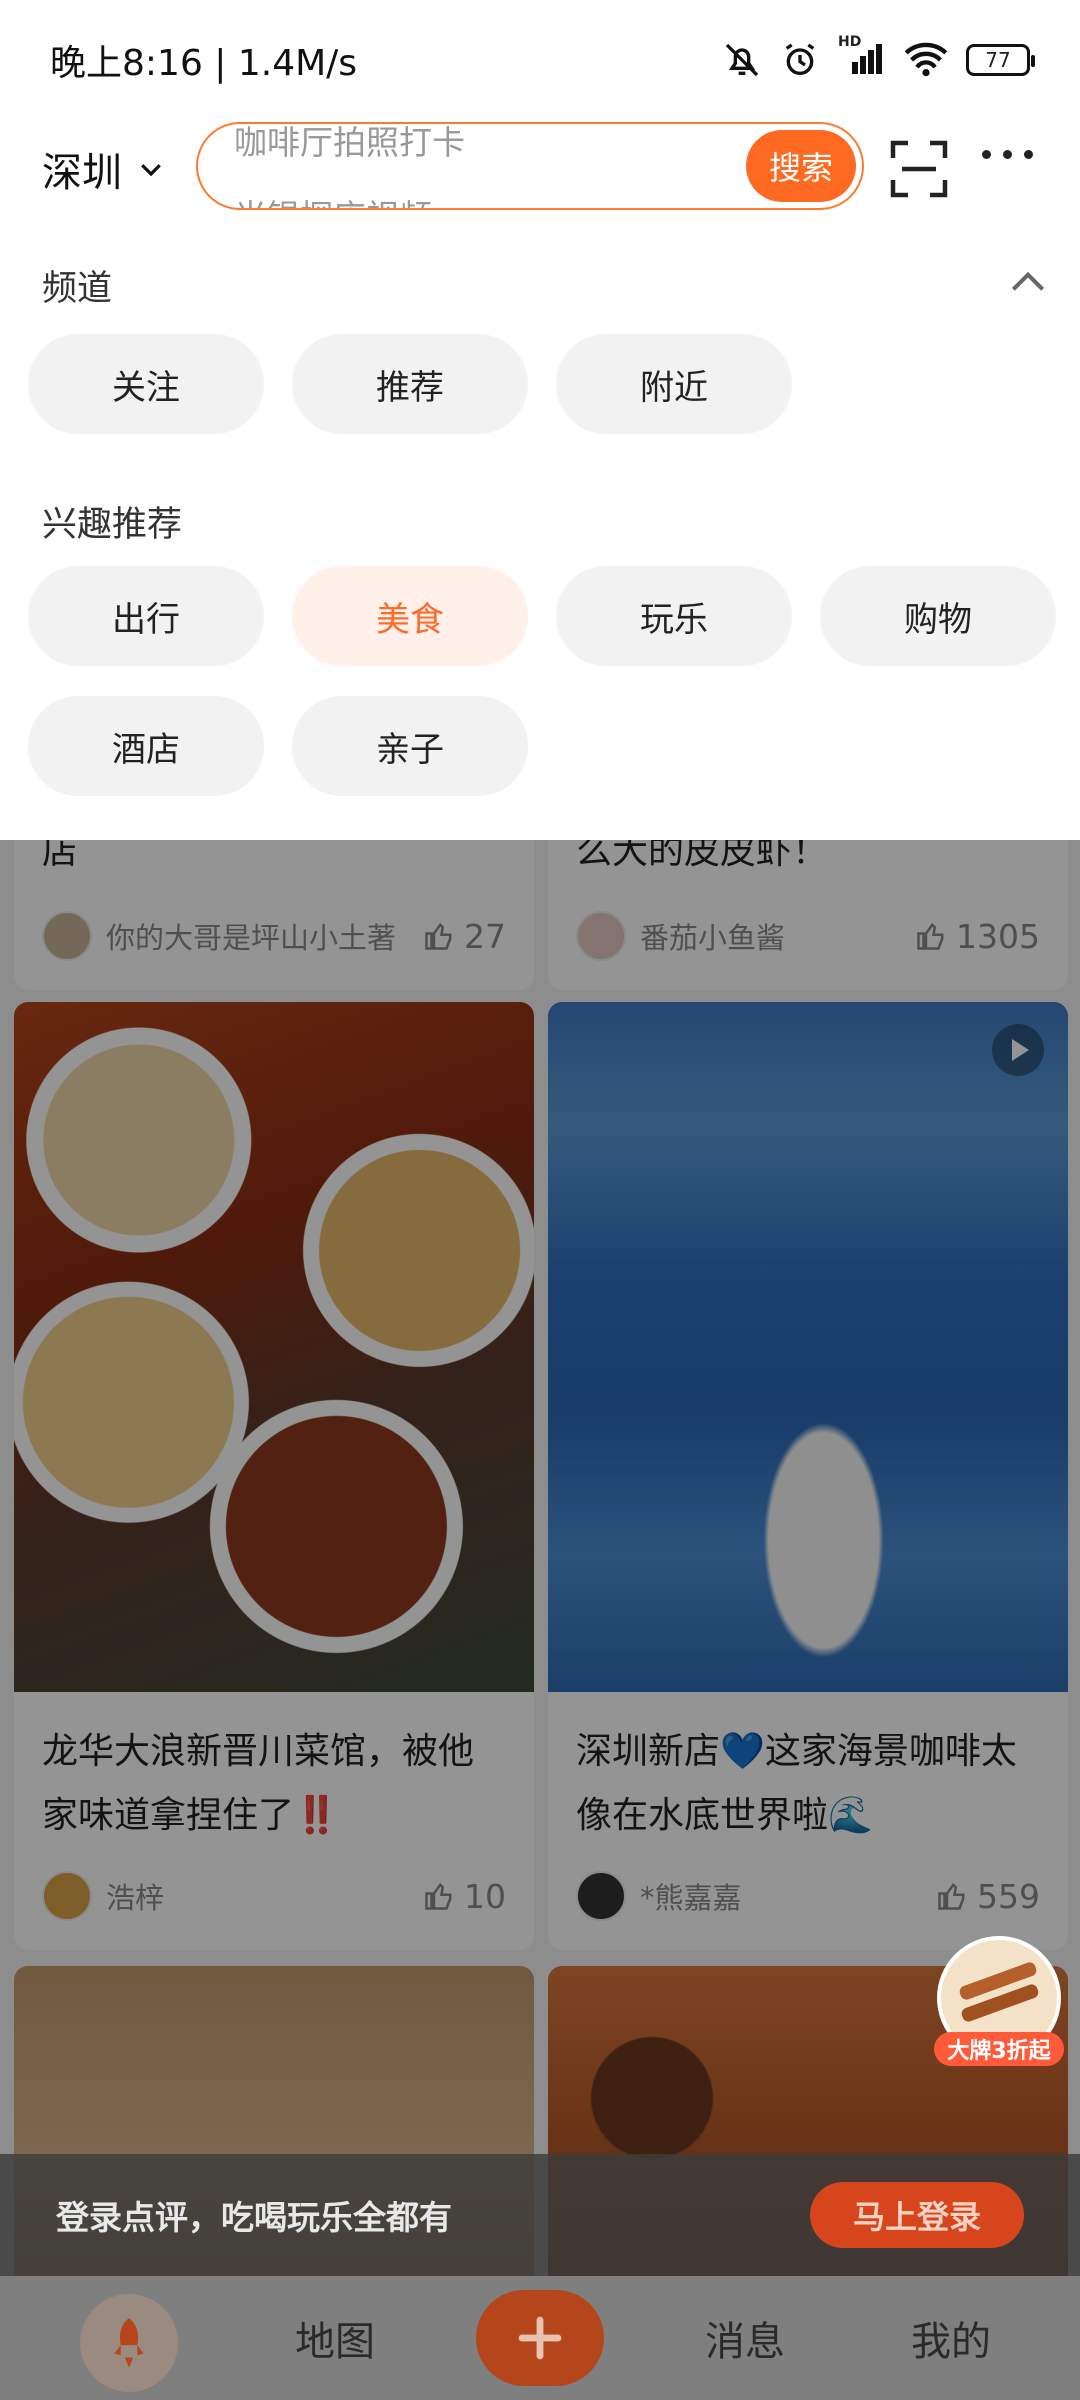  What do you see at coordinates (999, 2005) in the screenshot?
I see `promo-badge: 大牌3折起` at bounding box center [999, 2005].